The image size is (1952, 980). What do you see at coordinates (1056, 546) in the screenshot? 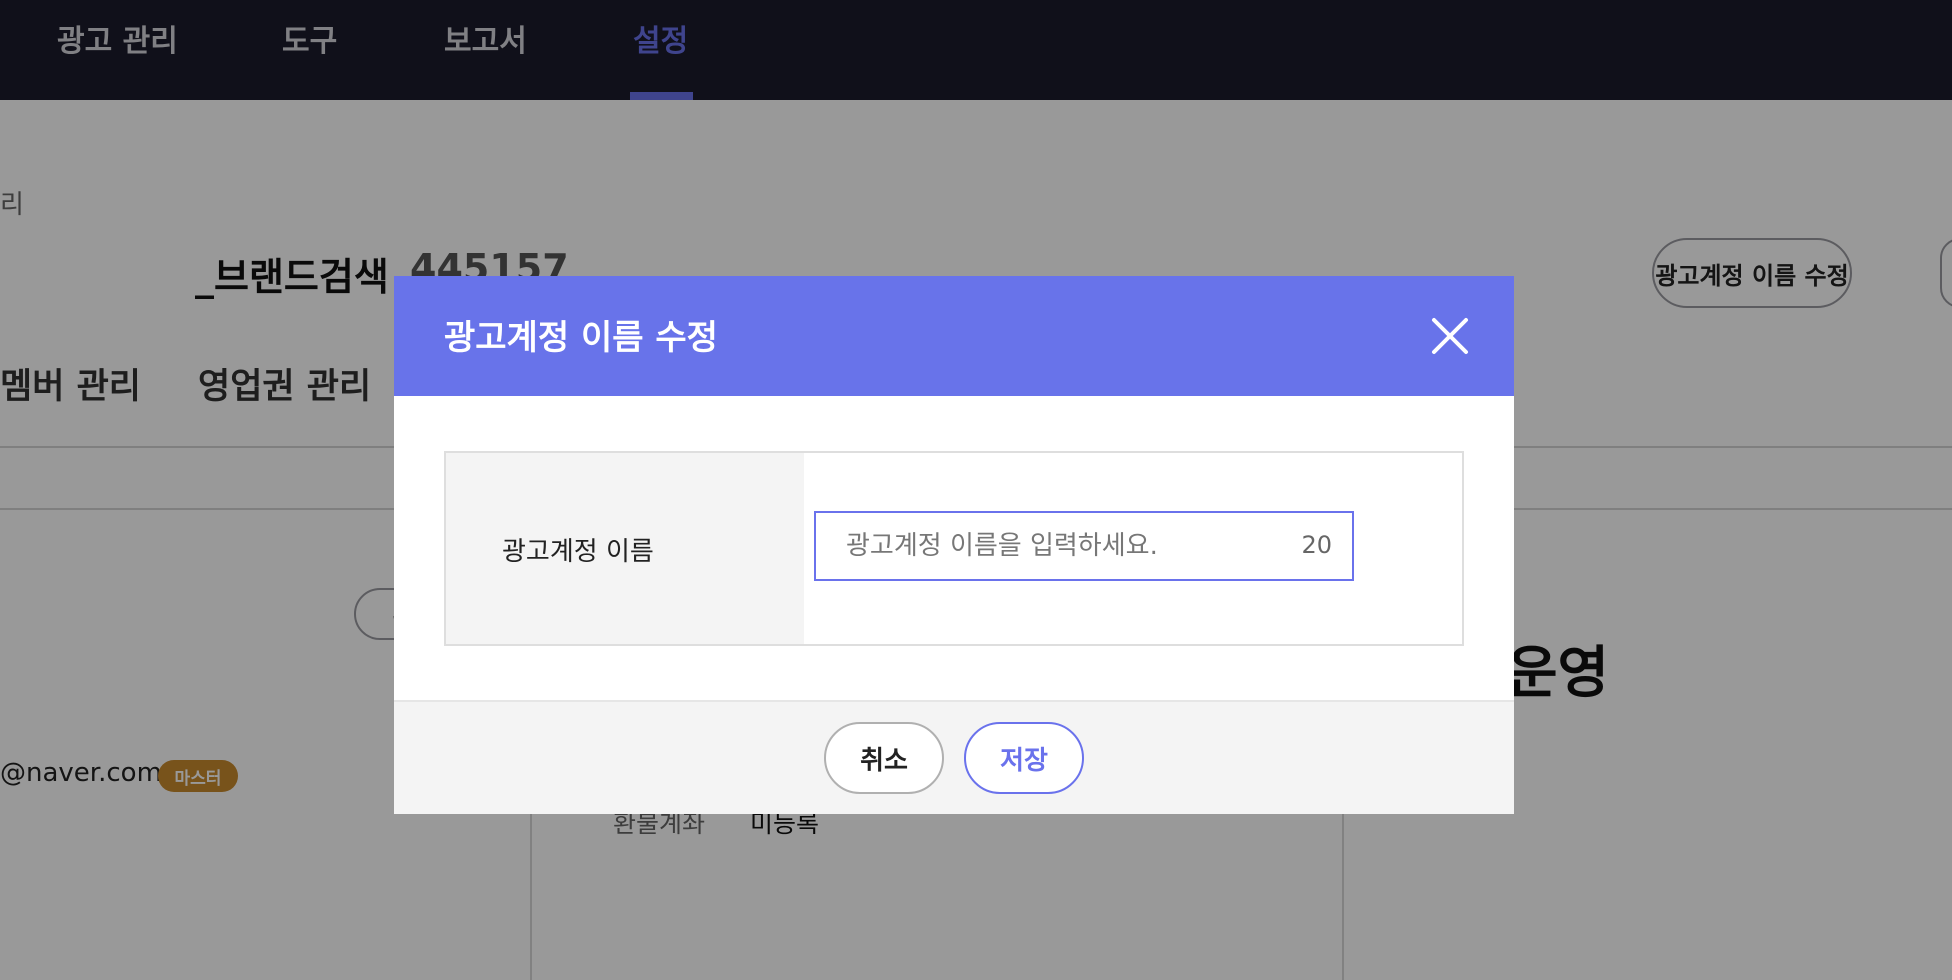
I see `account-name-input` at bounding box center [1056, 546].